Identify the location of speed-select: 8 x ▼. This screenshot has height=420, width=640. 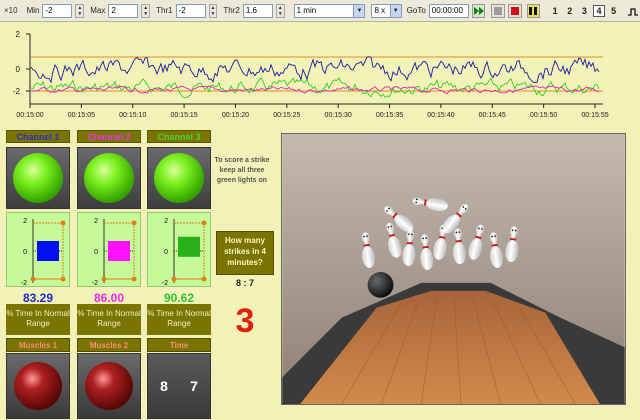
(386, 10).